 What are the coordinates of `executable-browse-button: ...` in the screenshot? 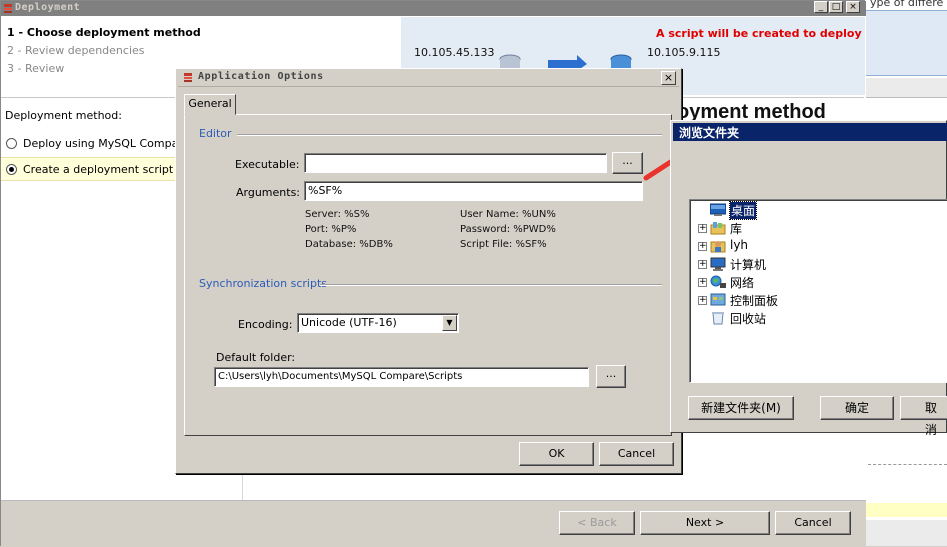 It's located at (627, 163).